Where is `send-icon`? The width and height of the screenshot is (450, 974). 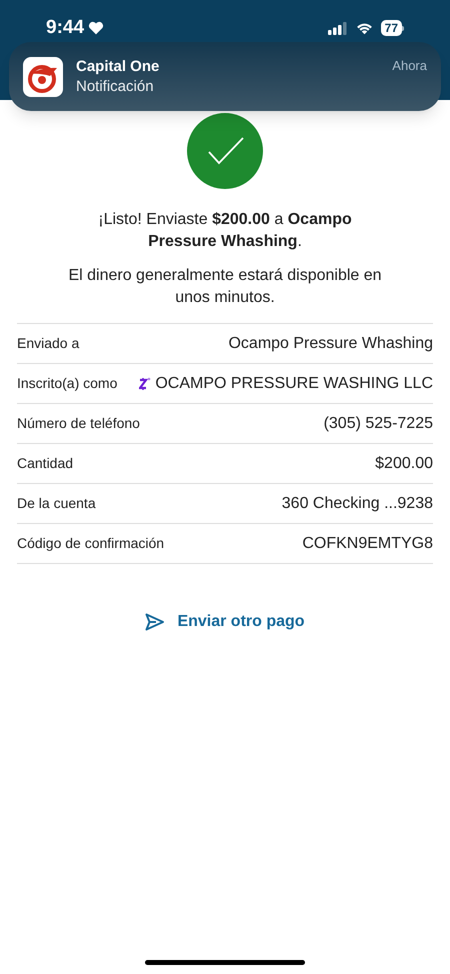 send-icon is located at coordinates (155, 622).